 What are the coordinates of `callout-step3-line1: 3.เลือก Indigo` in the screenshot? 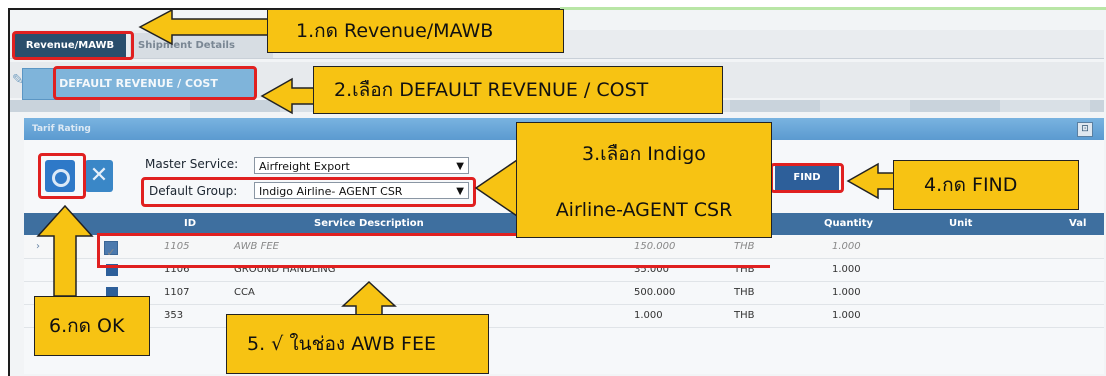 It's located at (644, 154).